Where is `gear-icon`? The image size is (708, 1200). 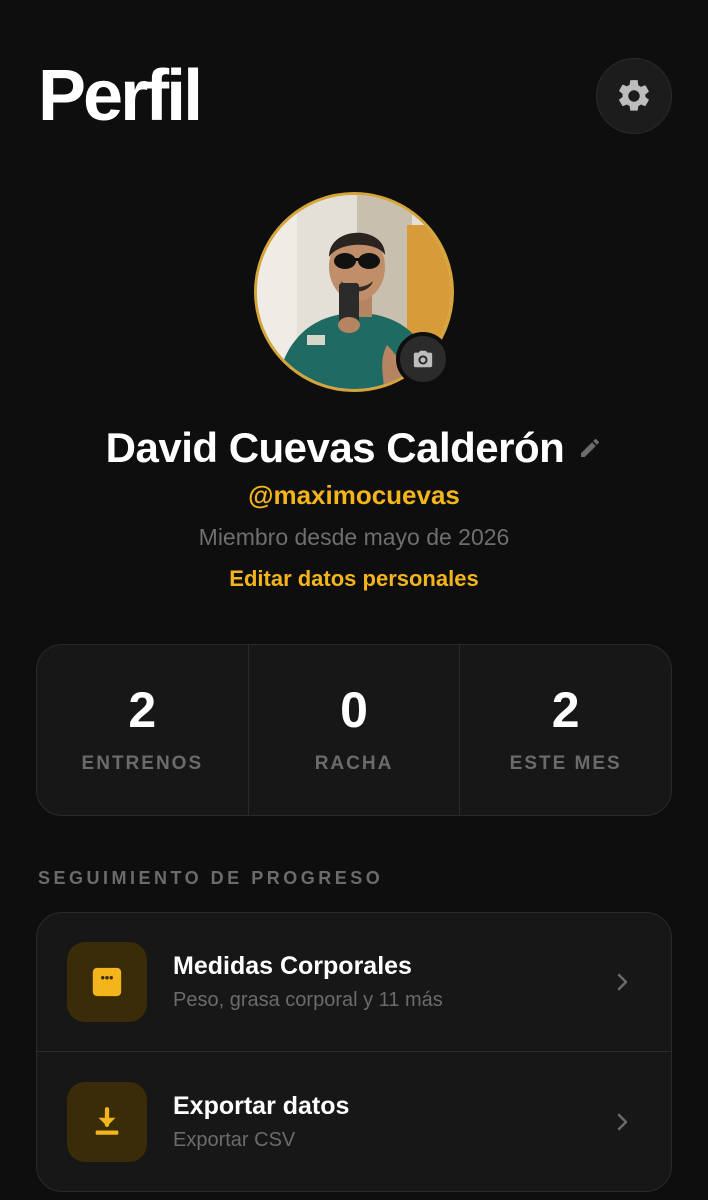 gear-icon is located at coordinates (634, 95).